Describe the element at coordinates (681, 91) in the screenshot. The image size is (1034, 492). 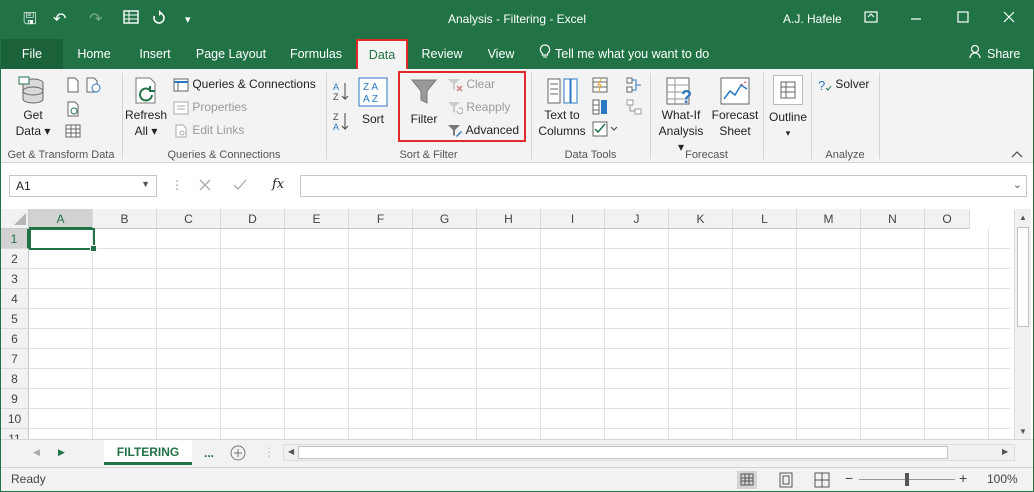
I see `what-if-icon: ?` at that location.